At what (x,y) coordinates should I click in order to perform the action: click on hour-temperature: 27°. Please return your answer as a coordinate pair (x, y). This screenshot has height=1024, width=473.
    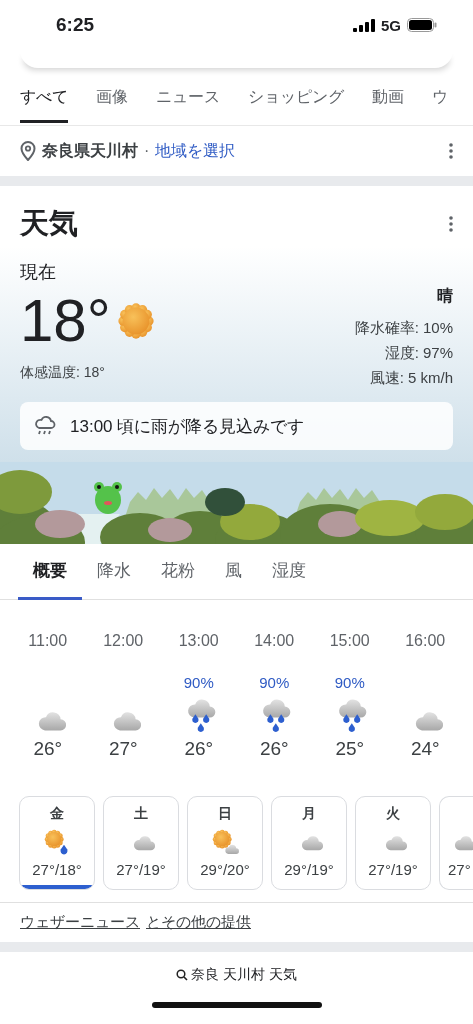
    Looking at the image, I should click on (123, 749).